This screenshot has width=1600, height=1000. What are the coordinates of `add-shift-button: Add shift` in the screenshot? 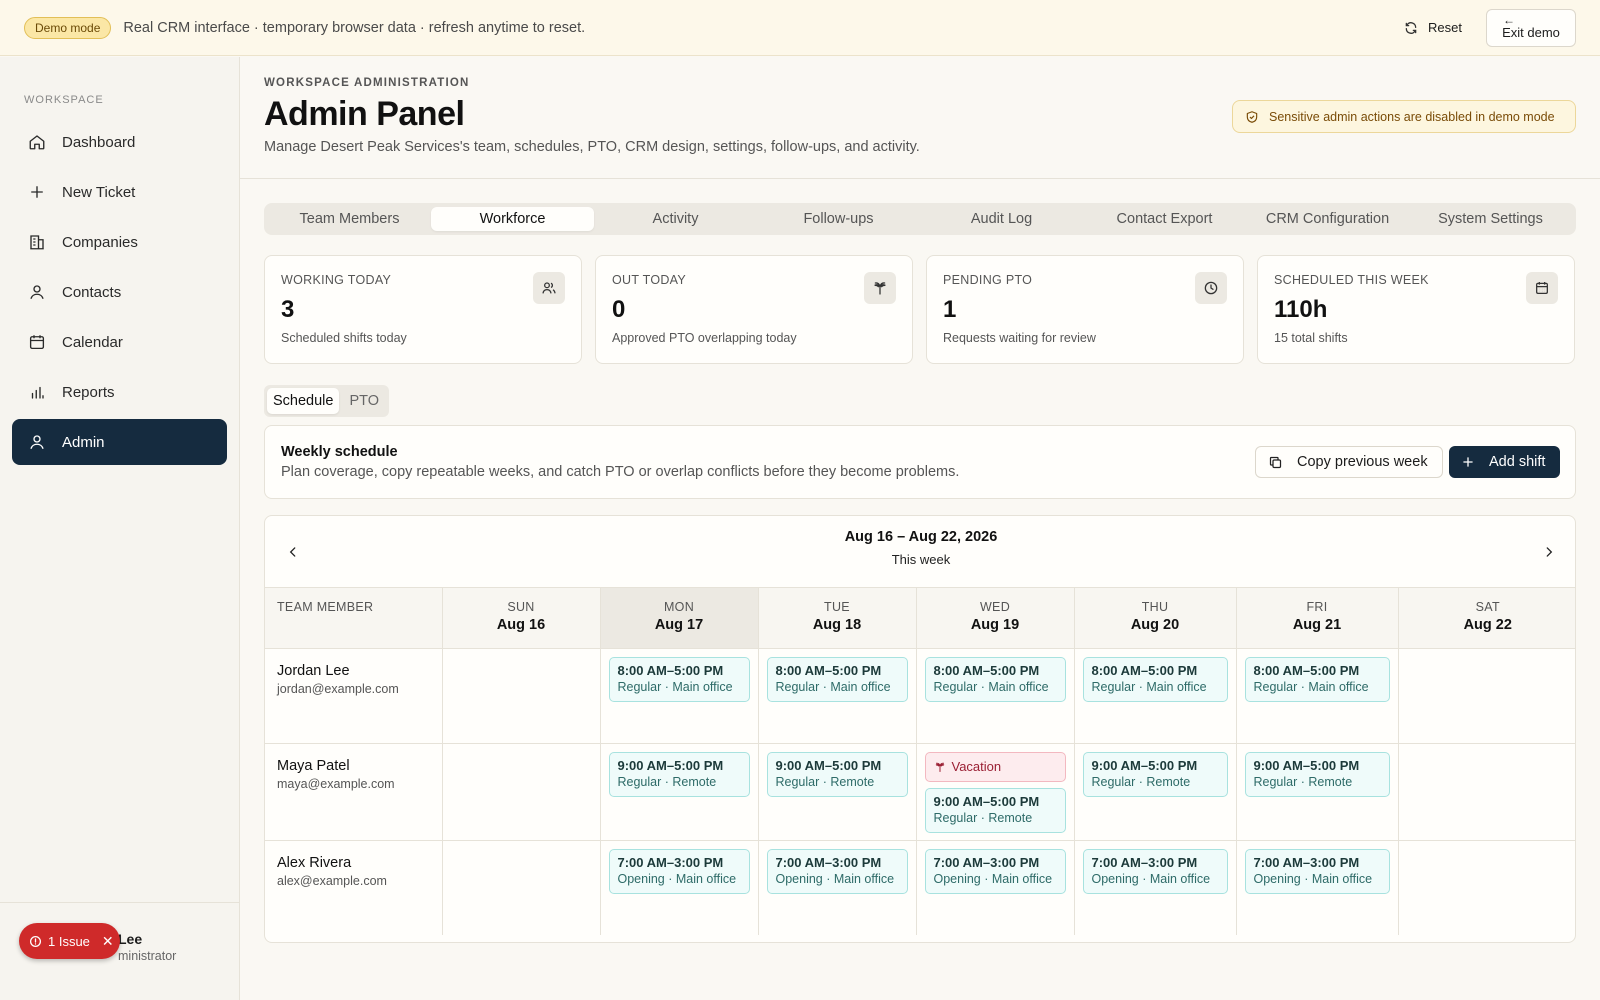 It's located at (1504, 462).